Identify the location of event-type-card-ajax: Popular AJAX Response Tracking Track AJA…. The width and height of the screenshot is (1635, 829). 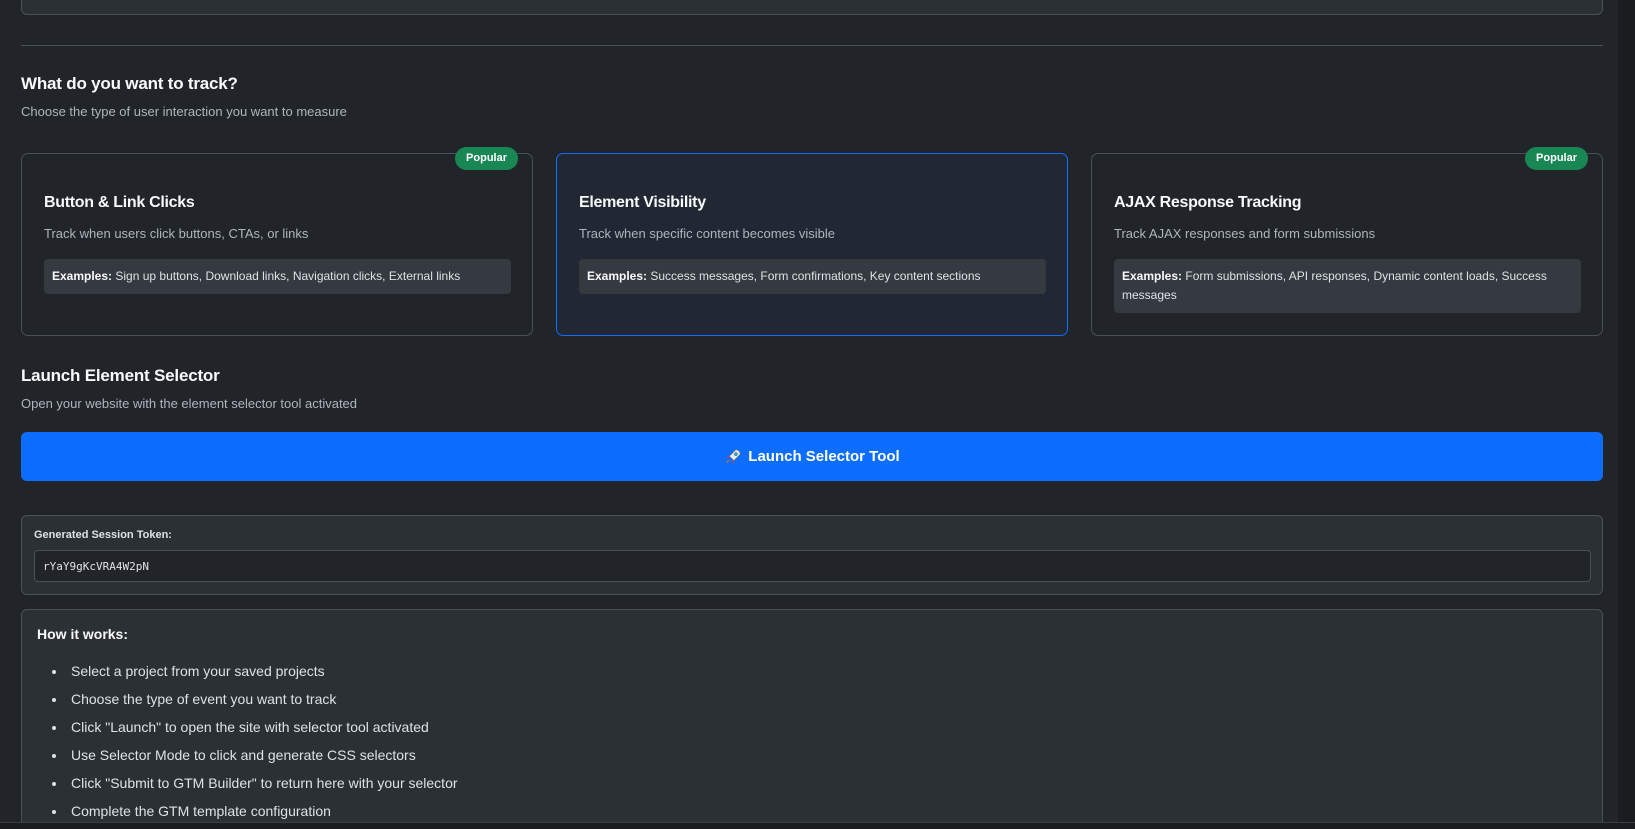
(1347, 241).